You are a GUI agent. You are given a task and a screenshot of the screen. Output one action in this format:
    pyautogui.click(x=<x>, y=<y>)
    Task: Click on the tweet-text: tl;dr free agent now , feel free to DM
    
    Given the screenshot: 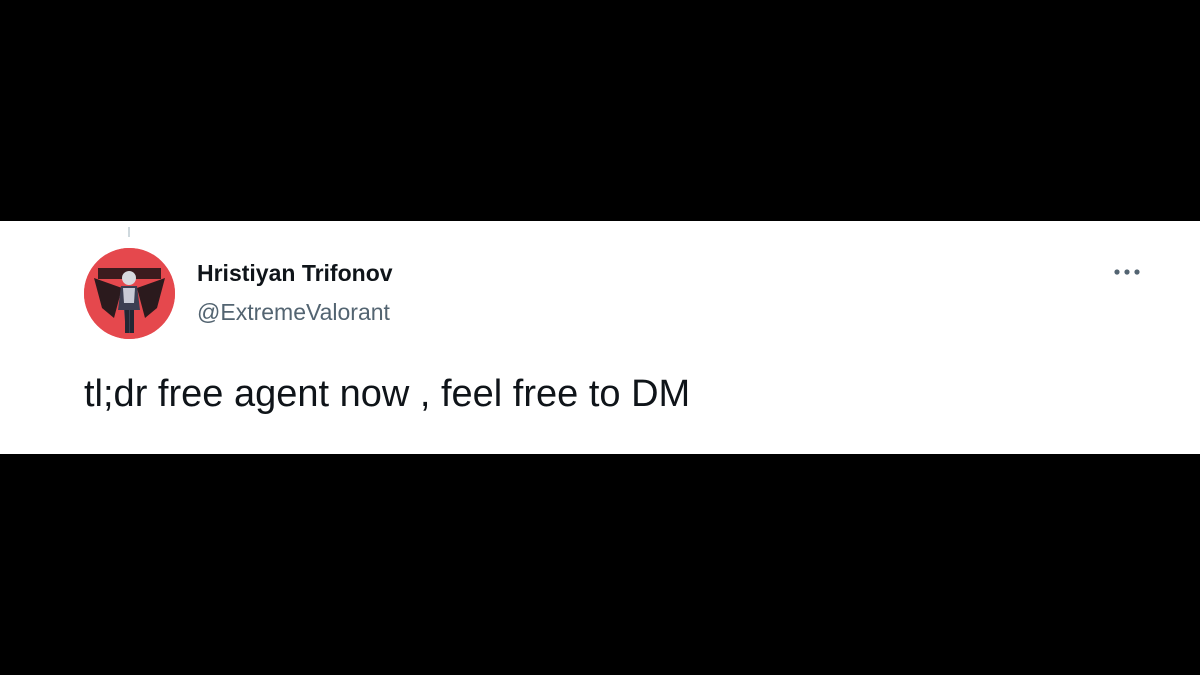 What is the action you would take?
    pyautogui.click(x=387, y=394)
    